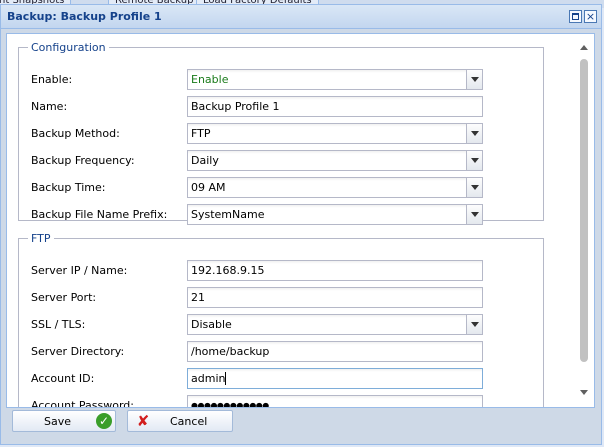 The image size is (604, 447). I want to click on ssl-tls-row: SSL / TLS: Disable, so click(281, 325).